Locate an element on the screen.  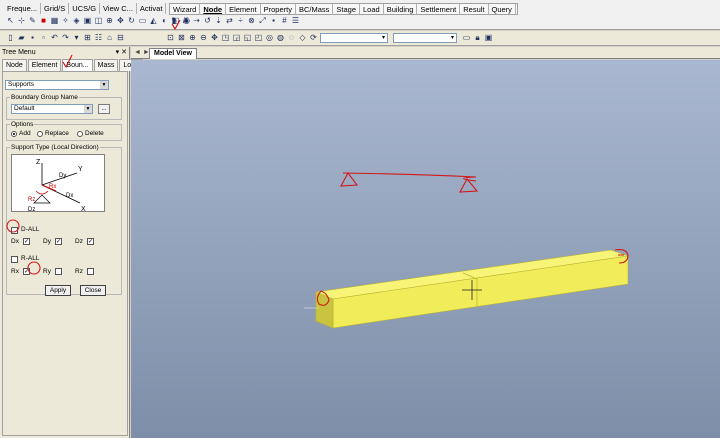
hide-icon: ◍ is located at coordinates (280, 37).